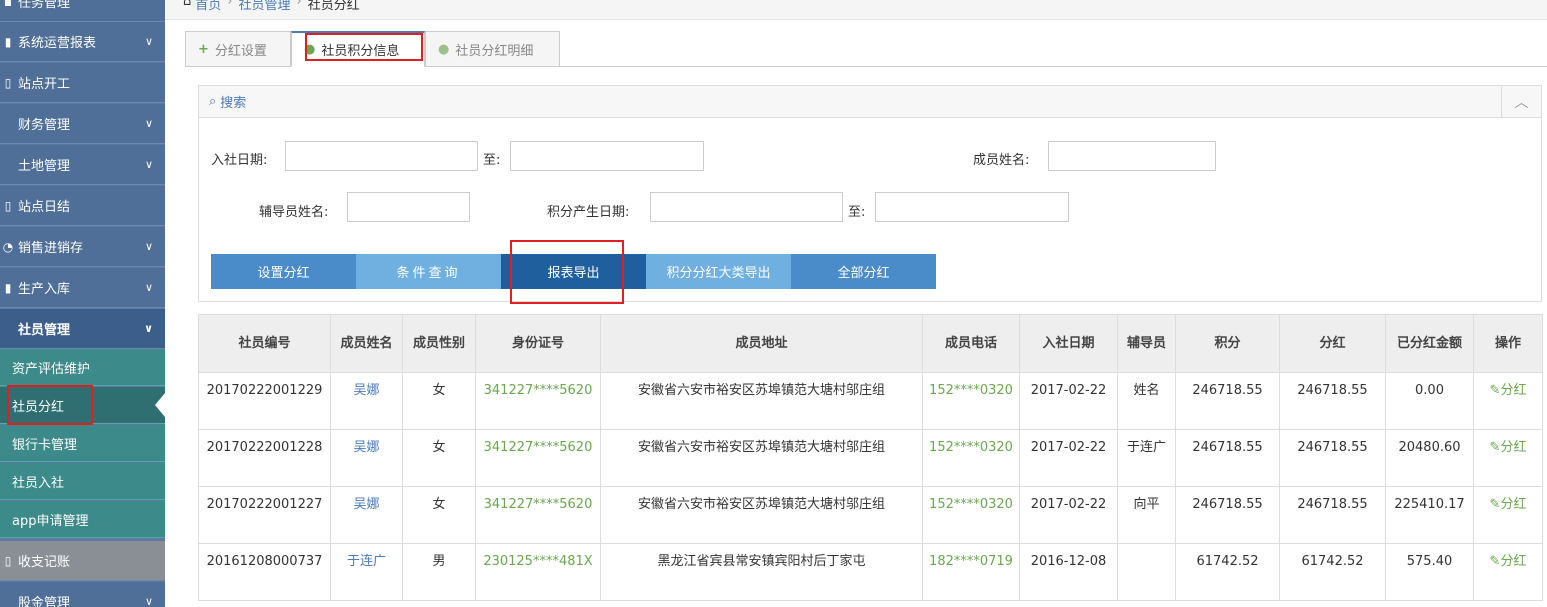 The height and width of the screenshot is (607, 1547). I want to click on sidebar-item-site-start: ▯ 站点开工, so click(82, 83).